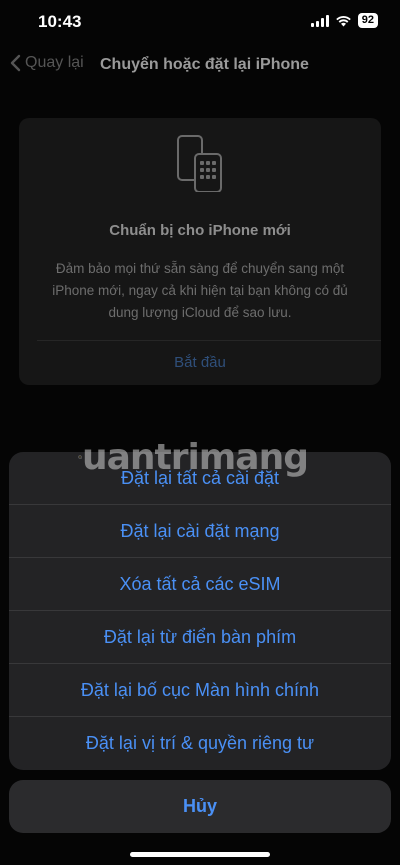 Image resolution: width=400 pixels, height=865 pixels. I want to click on reset-home-screen-layout-button: Đặt lại bố cục Màn hình chính, so click(200, 690).